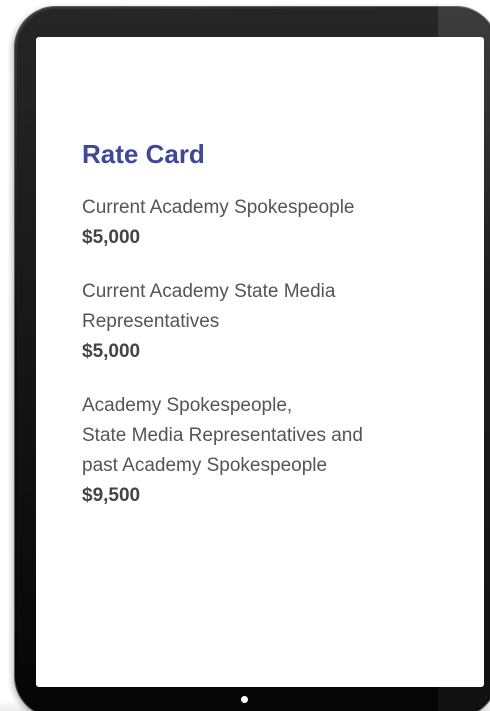  I want to click on home-dot-icon, so click(244, 699).